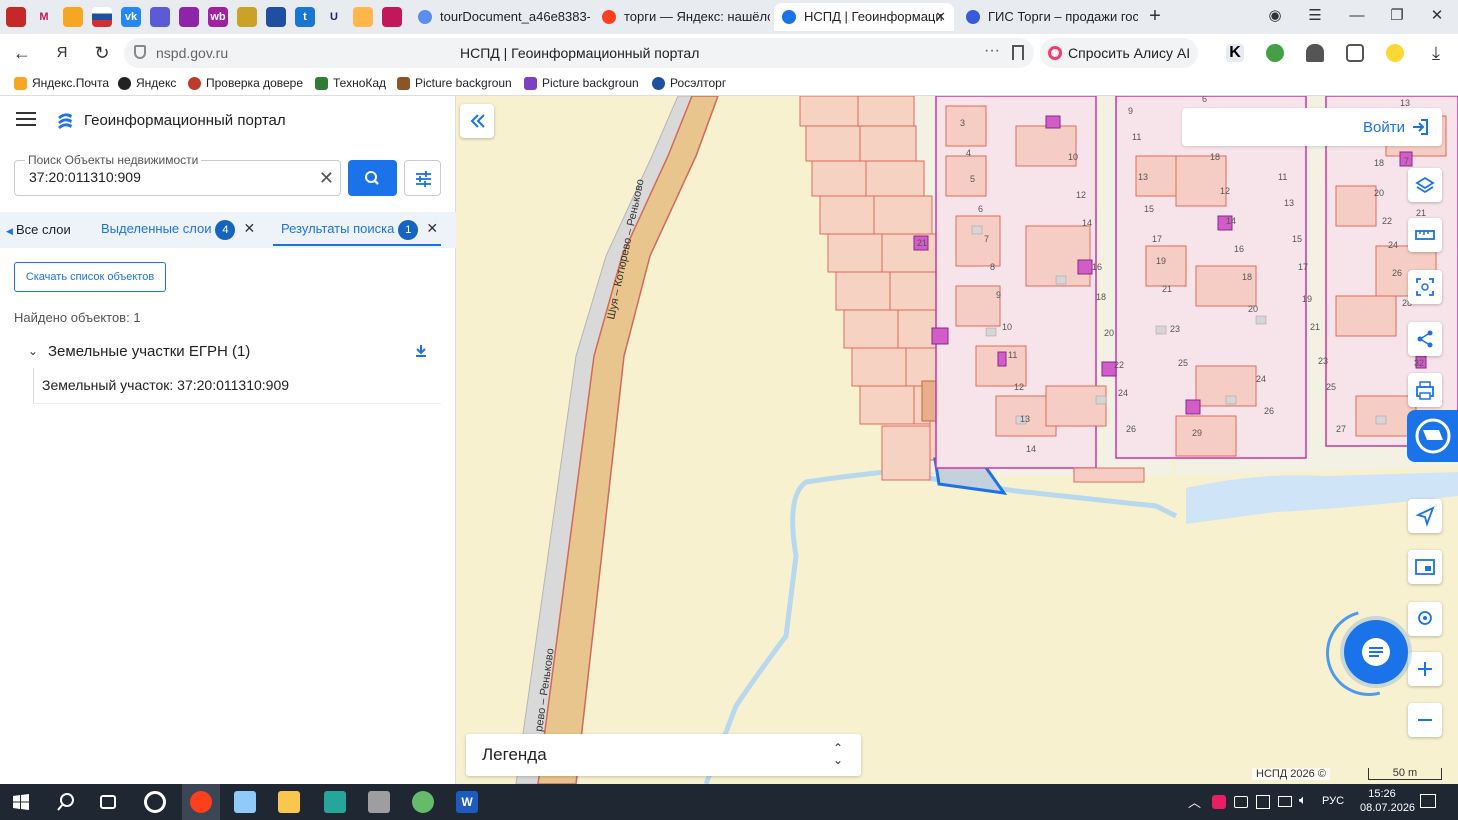  I want to click on notifications-icon, so click(1428, 801).